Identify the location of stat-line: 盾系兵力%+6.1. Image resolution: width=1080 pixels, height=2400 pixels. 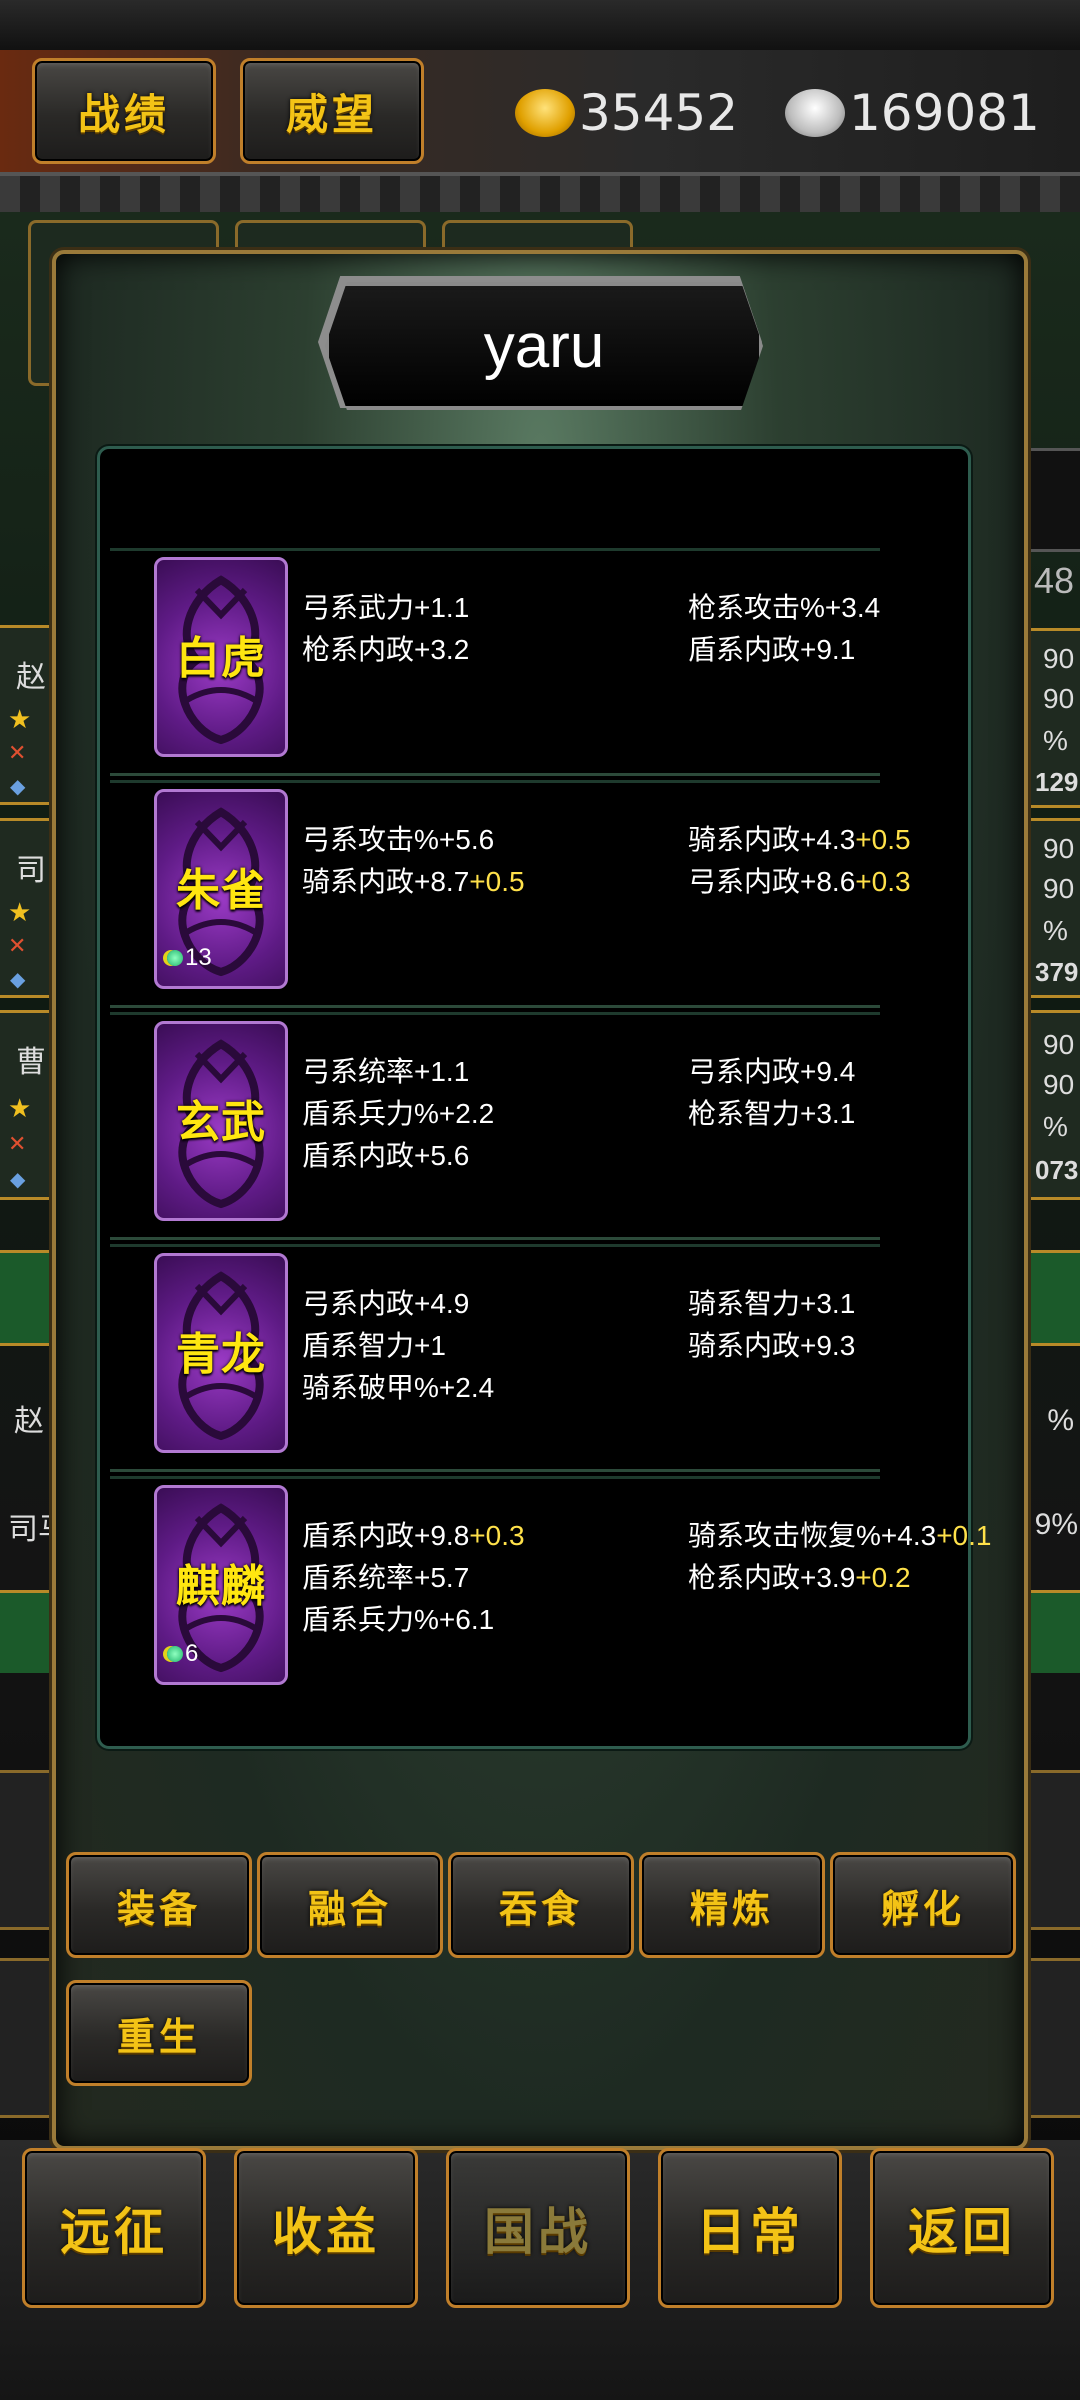
(398, 1620).